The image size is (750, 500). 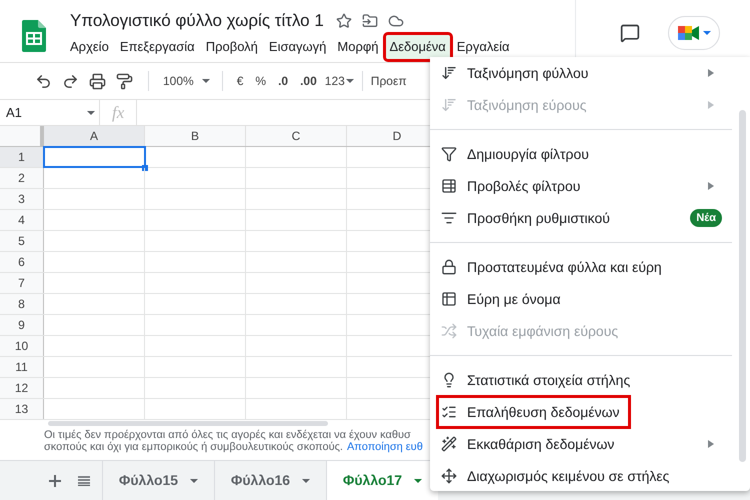 I want to click on disclaimer-text: Οι τιμές δεν προέρχονται από όλες τις αγορές και ενδέχεται να έχουν καθυσ, so click(x=228, y=435).